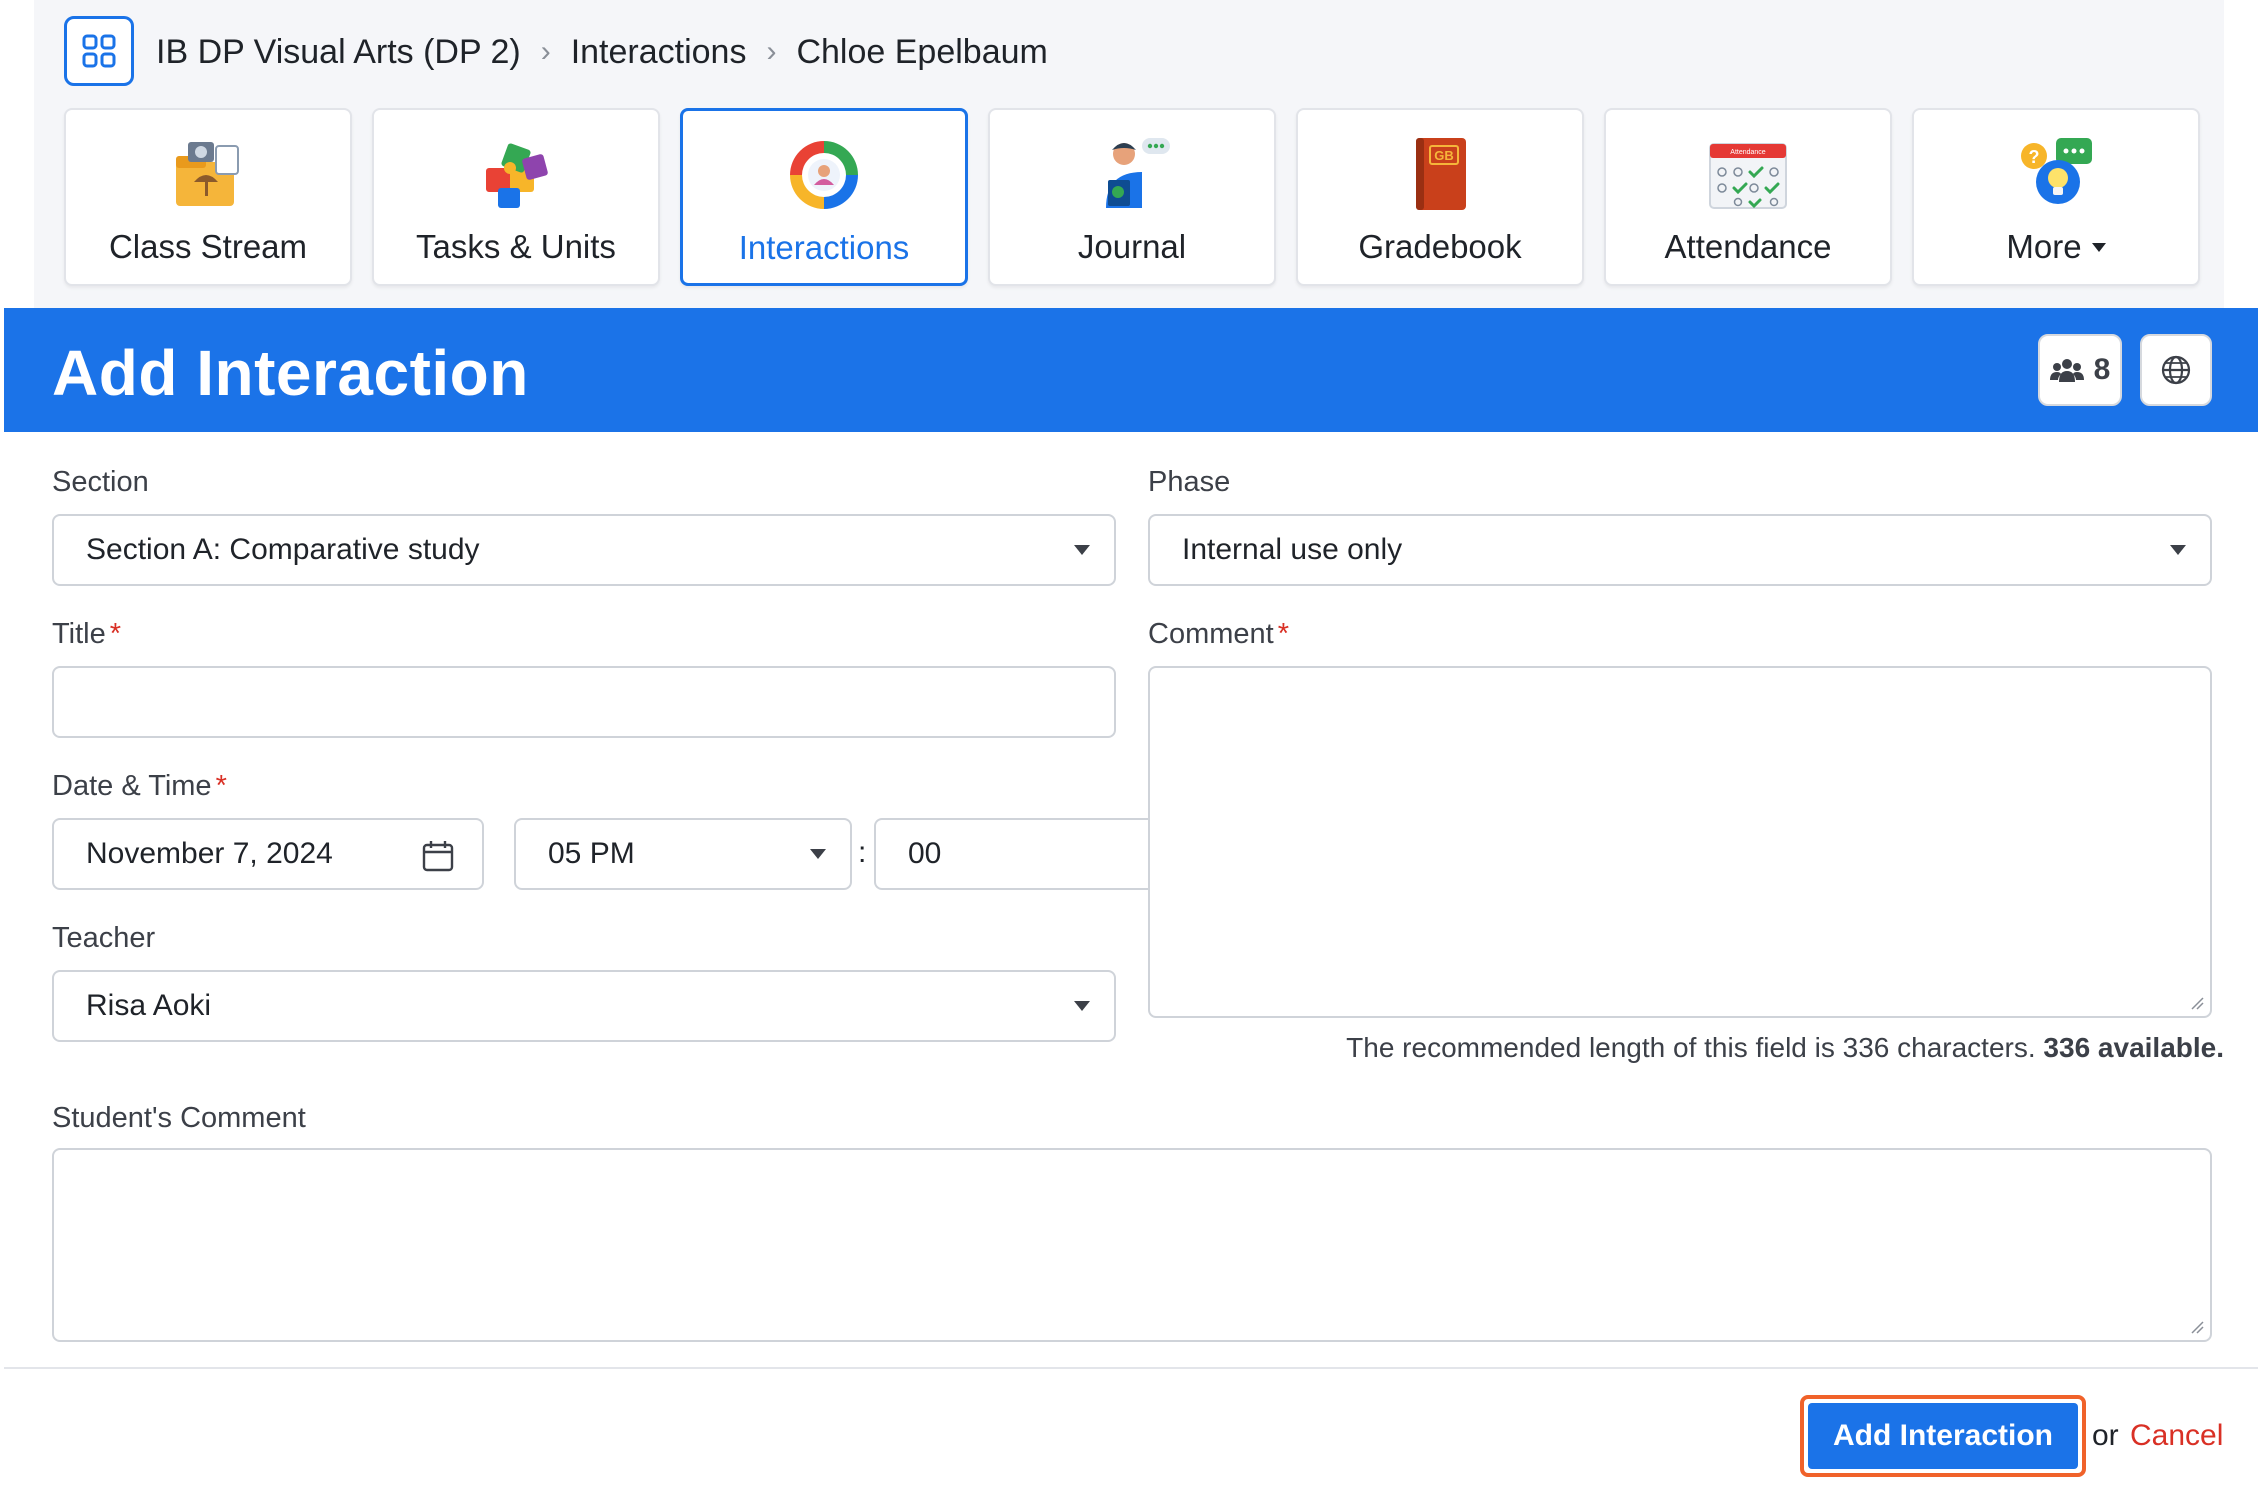 The height and width of the screenshot is (1506, 2258). Describe the element at coordinates (1748, 152) in the screenshot. I see `attendance-badge: Attendance` at that location.